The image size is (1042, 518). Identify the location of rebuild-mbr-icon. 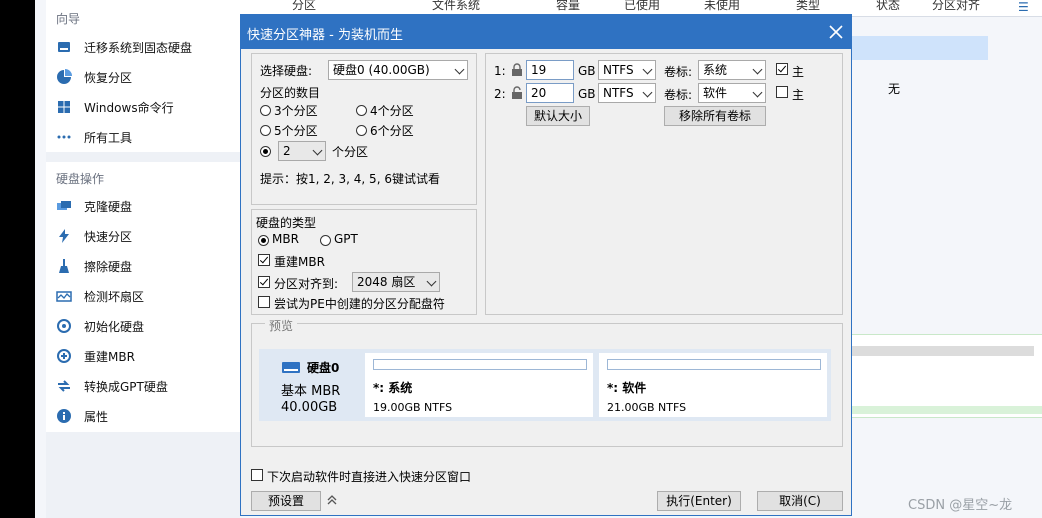
(64, 356).